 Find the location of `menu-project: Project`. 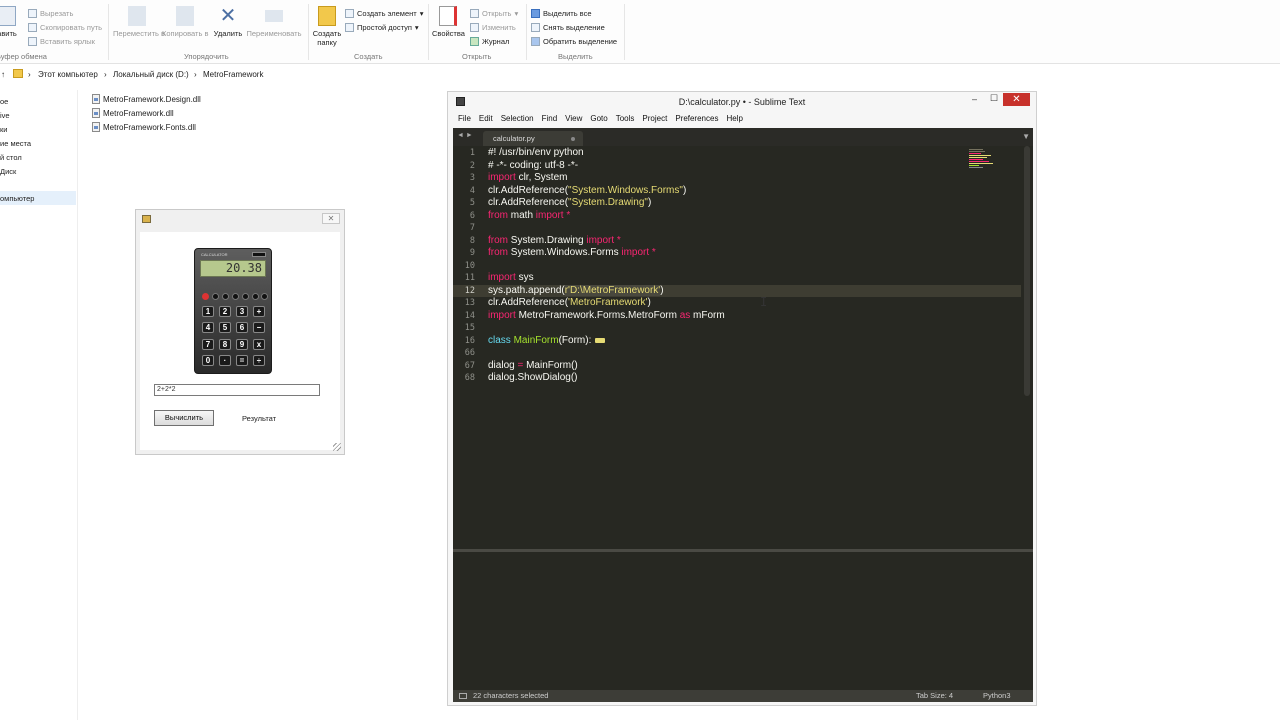

menu-project: Project is located at coordinates (654, 118).